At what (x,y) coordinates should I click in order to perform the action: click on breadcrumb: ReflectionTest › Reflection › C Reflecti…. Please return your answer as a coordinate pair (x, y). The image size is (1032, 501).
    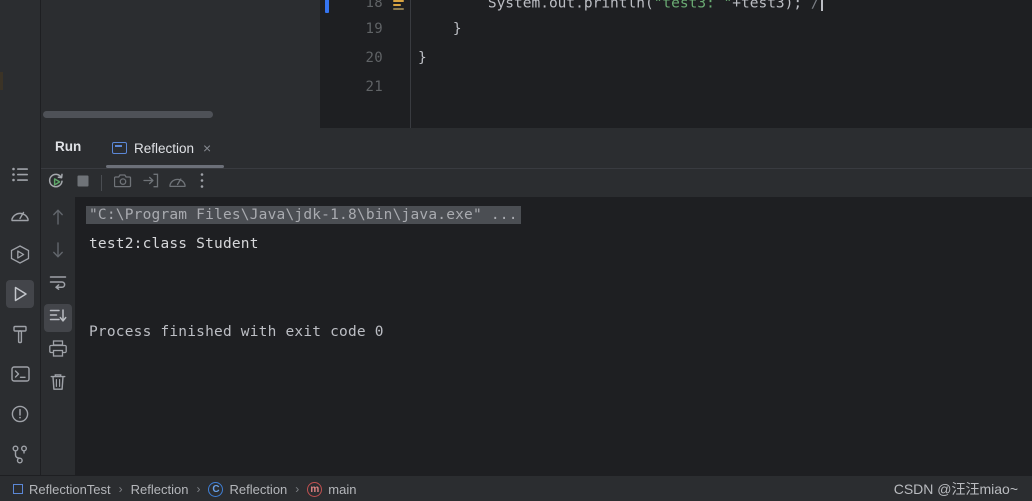
    Looking at the image, I should click on (184, 488).